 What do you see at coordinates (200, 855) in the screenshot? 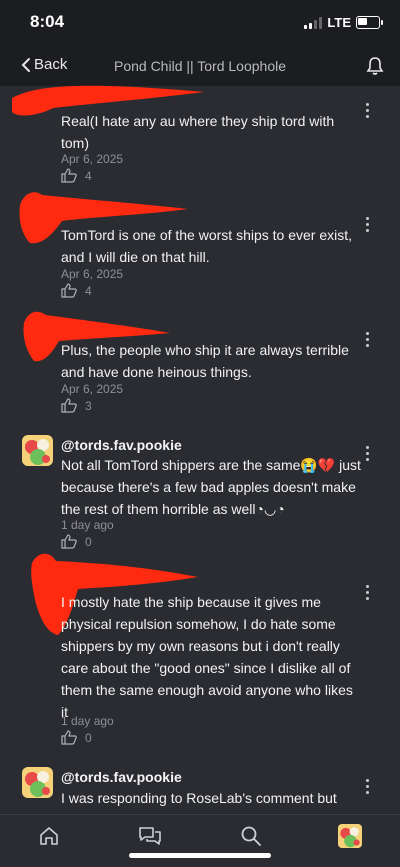
I see `home-indicator` at bounding box center [200, 855].